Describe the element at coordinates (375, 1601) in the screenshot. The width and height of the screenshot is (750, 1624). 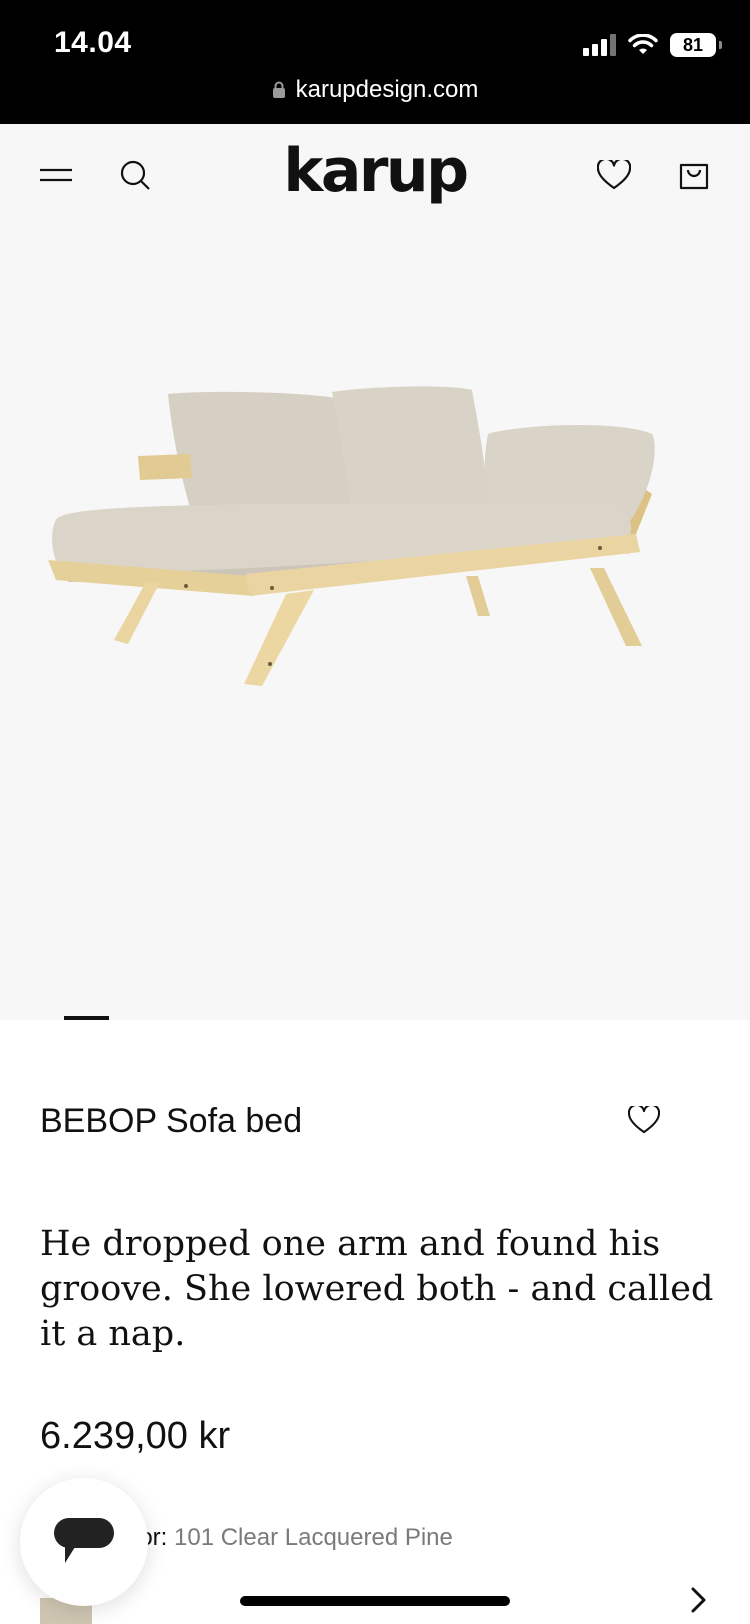
I see `home-indicator` at that location.